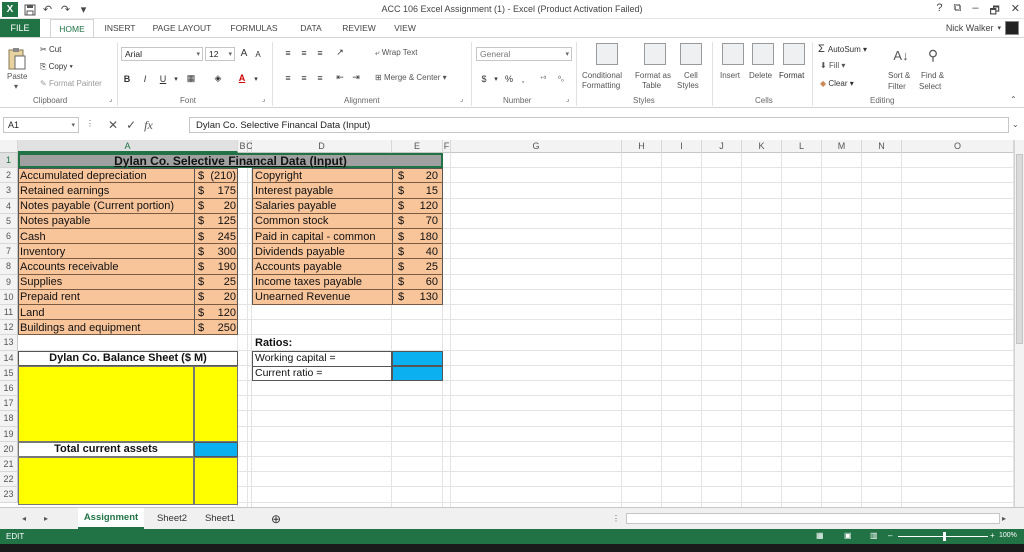 The image size is (1024, 552). Describe the element at coordinates (56, 67) in the screenshot. I see `copy-button: ⎘ Copy ▾` at that location.